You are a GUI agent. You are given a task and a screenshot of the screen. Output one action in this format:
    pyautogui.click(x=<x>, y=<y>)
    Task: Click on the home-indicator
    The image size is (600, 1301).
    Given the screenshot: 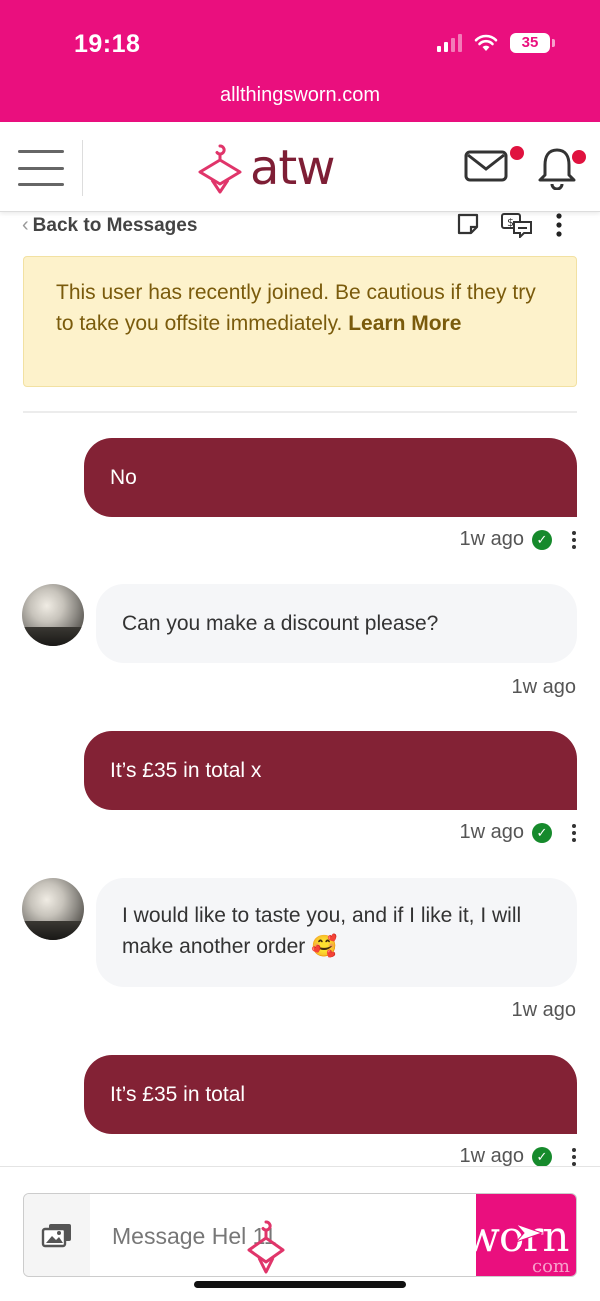 What is the action you would take?
    pyautogui.click(x=300, y=1284)
    